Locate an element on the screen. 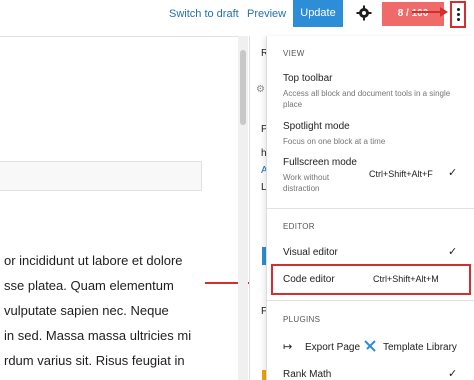  kebab-menu-icon is located at coordinates (458, 9).